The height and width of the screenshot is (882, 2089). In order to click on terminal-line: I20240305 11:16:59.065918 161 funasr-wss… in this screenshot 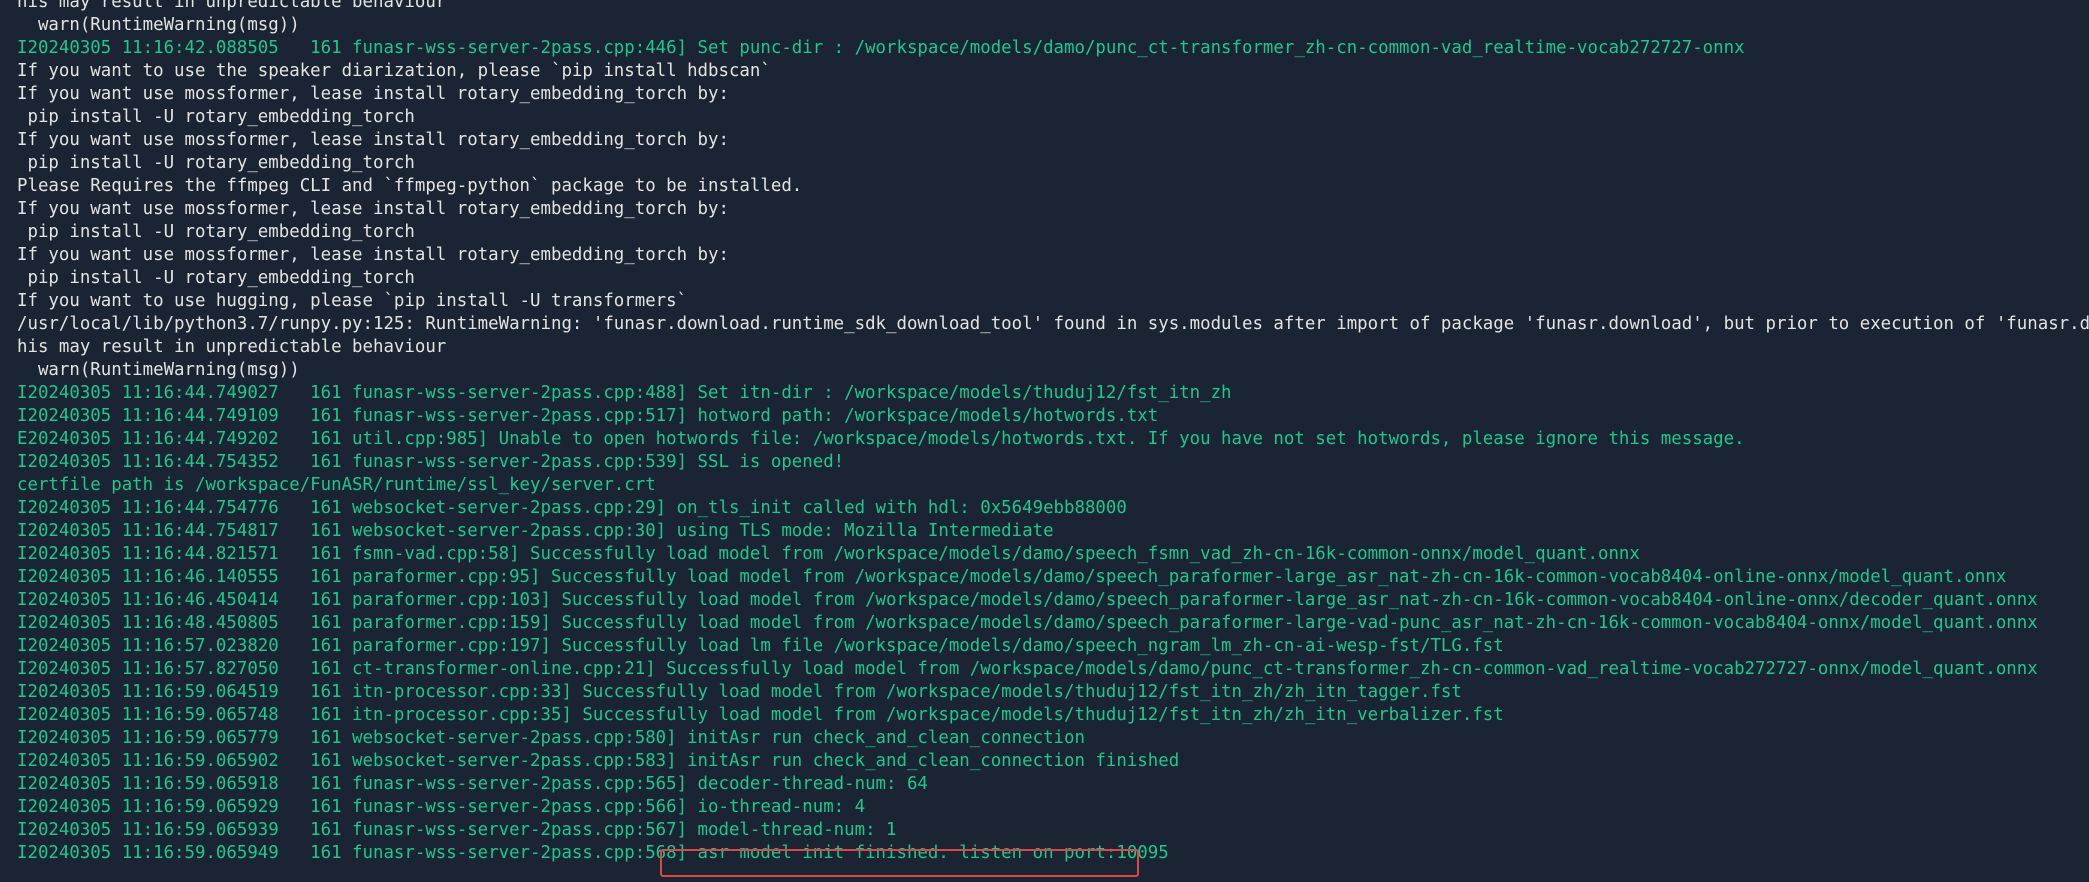, I will do `click(472, 784)`.